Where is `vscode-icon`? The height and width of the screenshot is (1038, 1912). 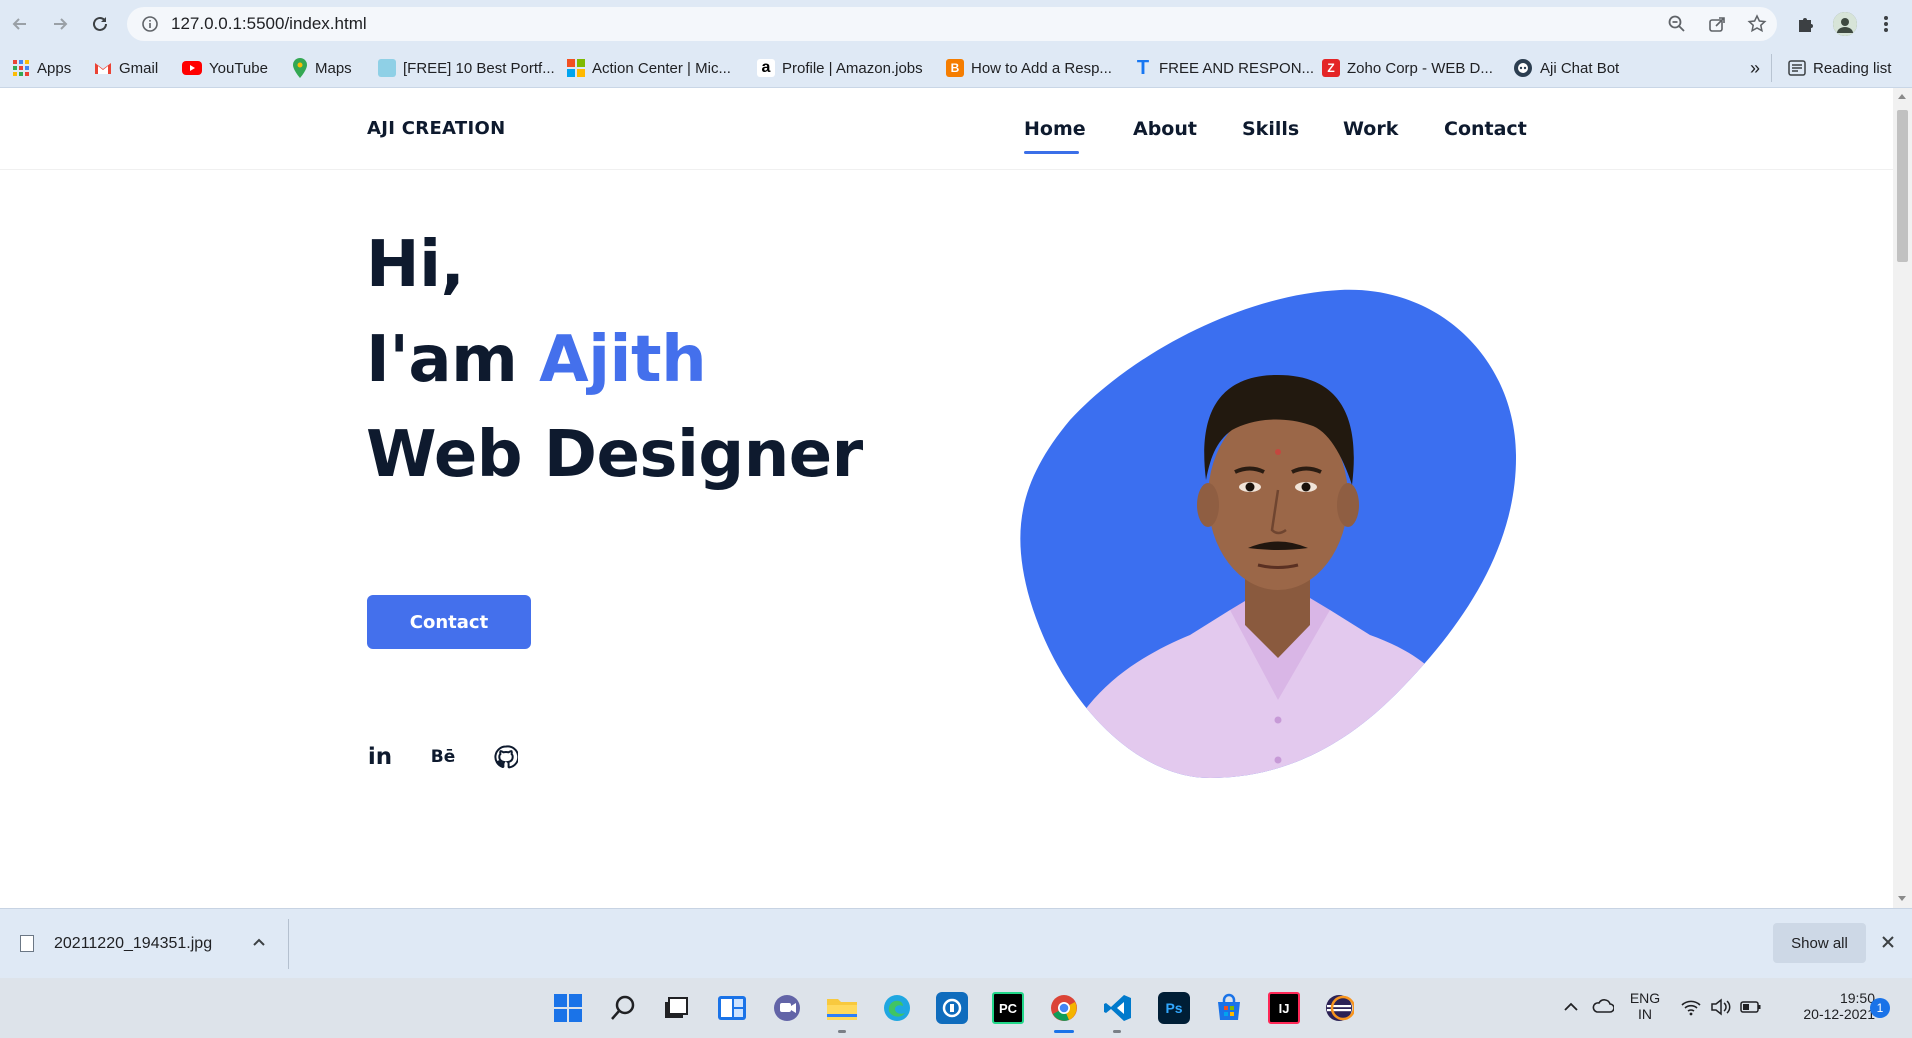
vscode-icon is located at coordinates (1117, 1008).